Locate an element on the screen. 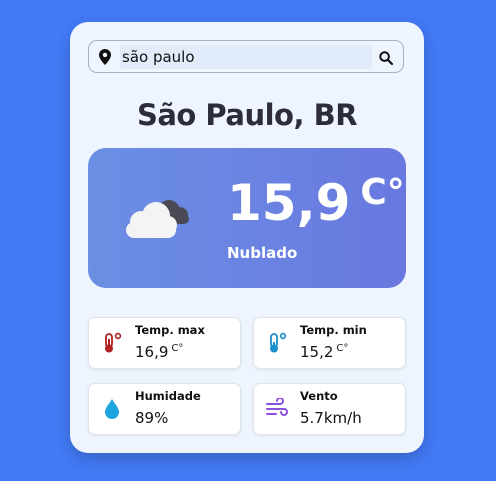 Image resolution: width=496 pixels, height=481 pixels. stat-wind: Vento 5.7km/h is located at coordinates (329, 409).